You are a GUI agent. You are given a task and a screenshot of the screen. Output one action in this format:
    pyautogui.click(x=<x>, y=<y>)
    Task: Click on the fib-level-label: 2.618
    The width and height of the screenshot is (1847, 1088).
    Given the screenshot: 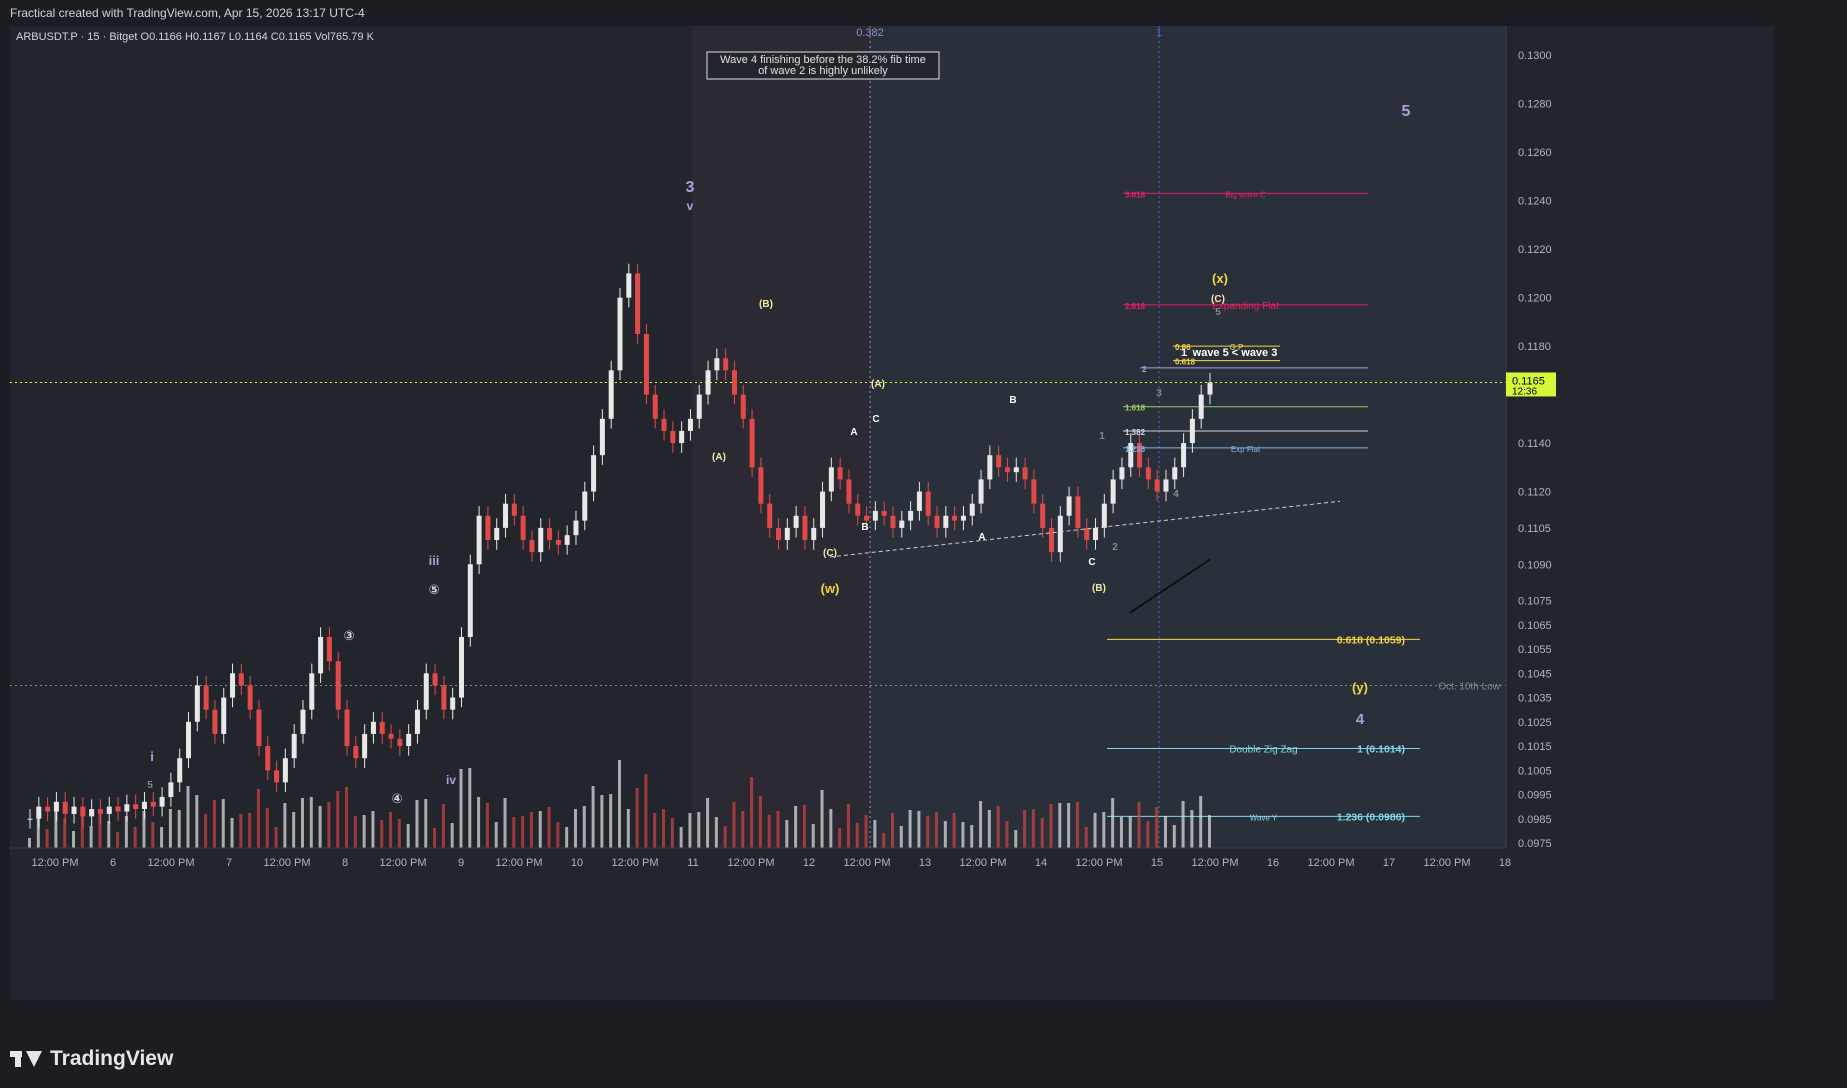 What is the action you would take?
    pyautogui.click(x=1135, y=306)
    